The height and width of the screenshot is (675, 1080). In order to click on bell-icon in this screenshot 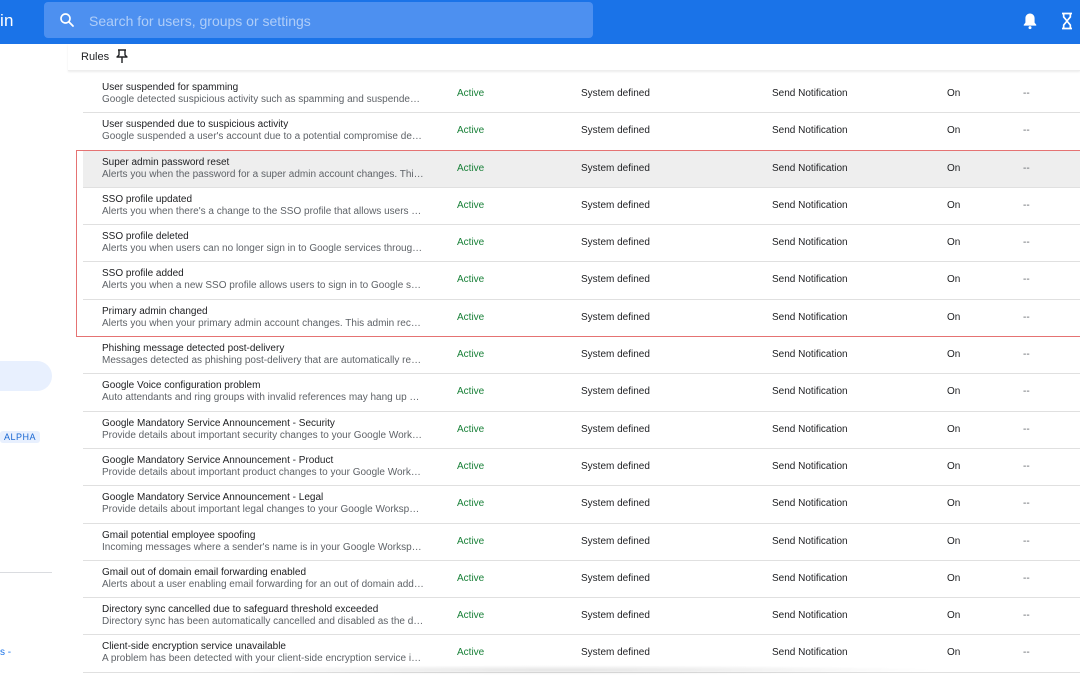, I will do `click(1030, 21)`.